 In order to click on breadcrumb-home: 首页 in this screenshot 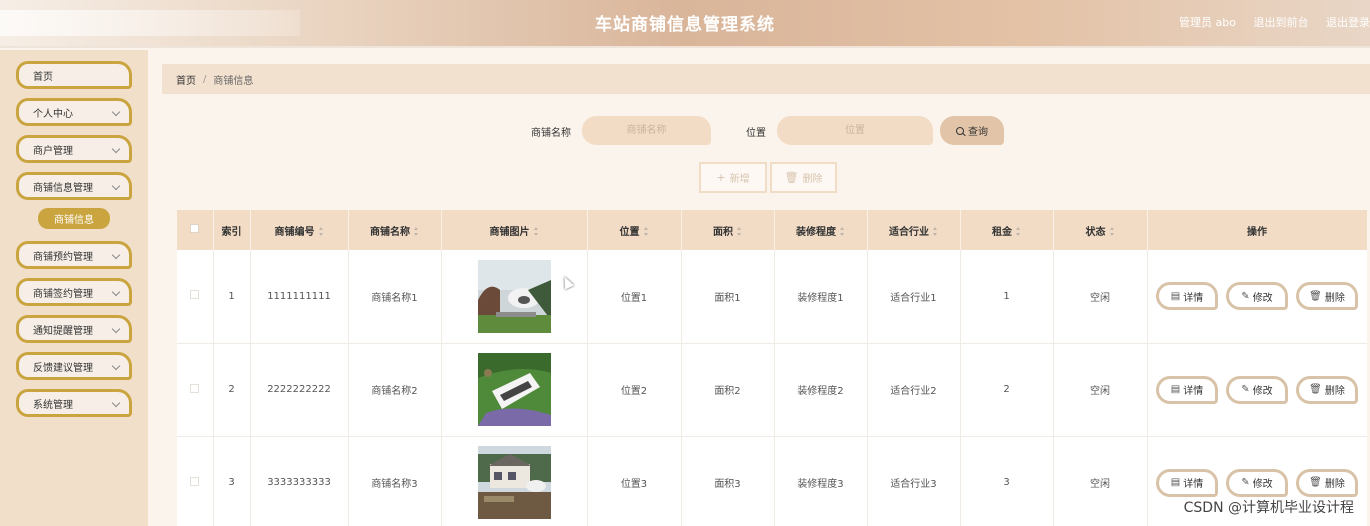, I will do `click(186, 79)`.